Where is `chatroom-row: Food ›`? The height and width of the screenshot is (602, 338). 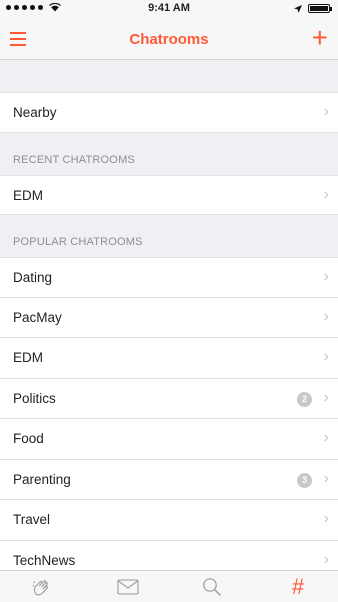 chatroom-row: Food › is located at coordinates (169, 439).